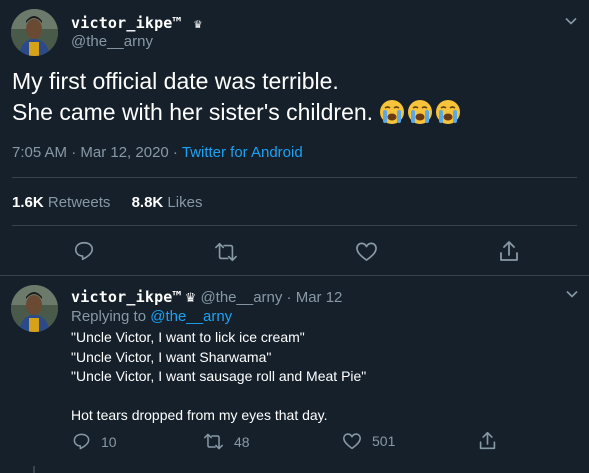 Image resolution: width=589 pixels, height=473 pixels. What do you see at coordinates (175, 81) in the screenshot?
I see `tweet-text-line-1: My first official date was terrible.` at bounding box center [175, 81].